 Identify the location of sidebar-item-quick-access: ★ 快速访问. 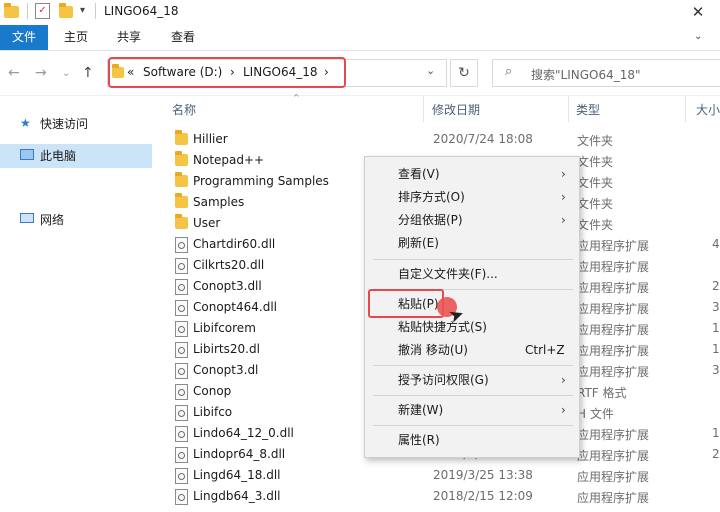
(76, 124).